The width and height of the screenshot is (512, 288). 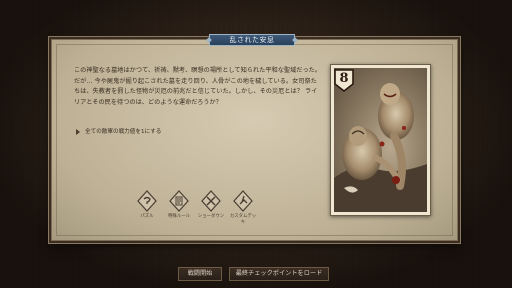 I want to click on load-checkpoint-button: 最終チェックポイントをロード, so click(x=279, y=274).